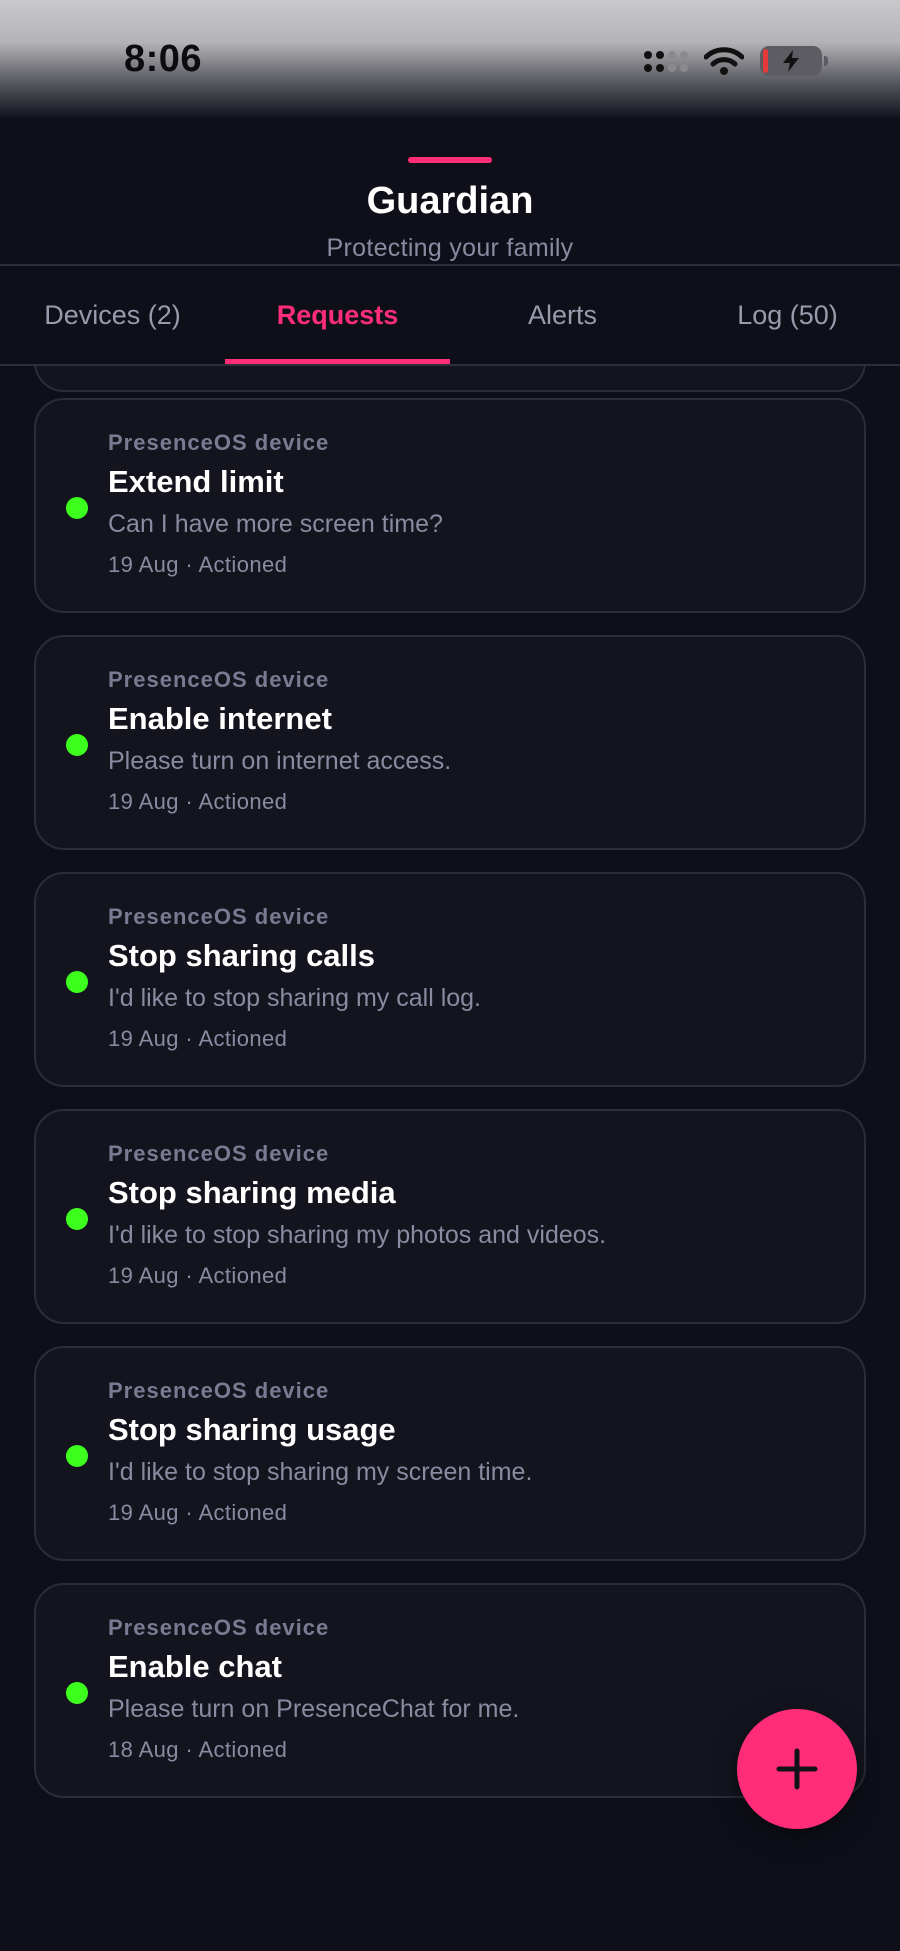  I want to click on request-message: I'd like to stop sharing my call log., so click(294, 998).